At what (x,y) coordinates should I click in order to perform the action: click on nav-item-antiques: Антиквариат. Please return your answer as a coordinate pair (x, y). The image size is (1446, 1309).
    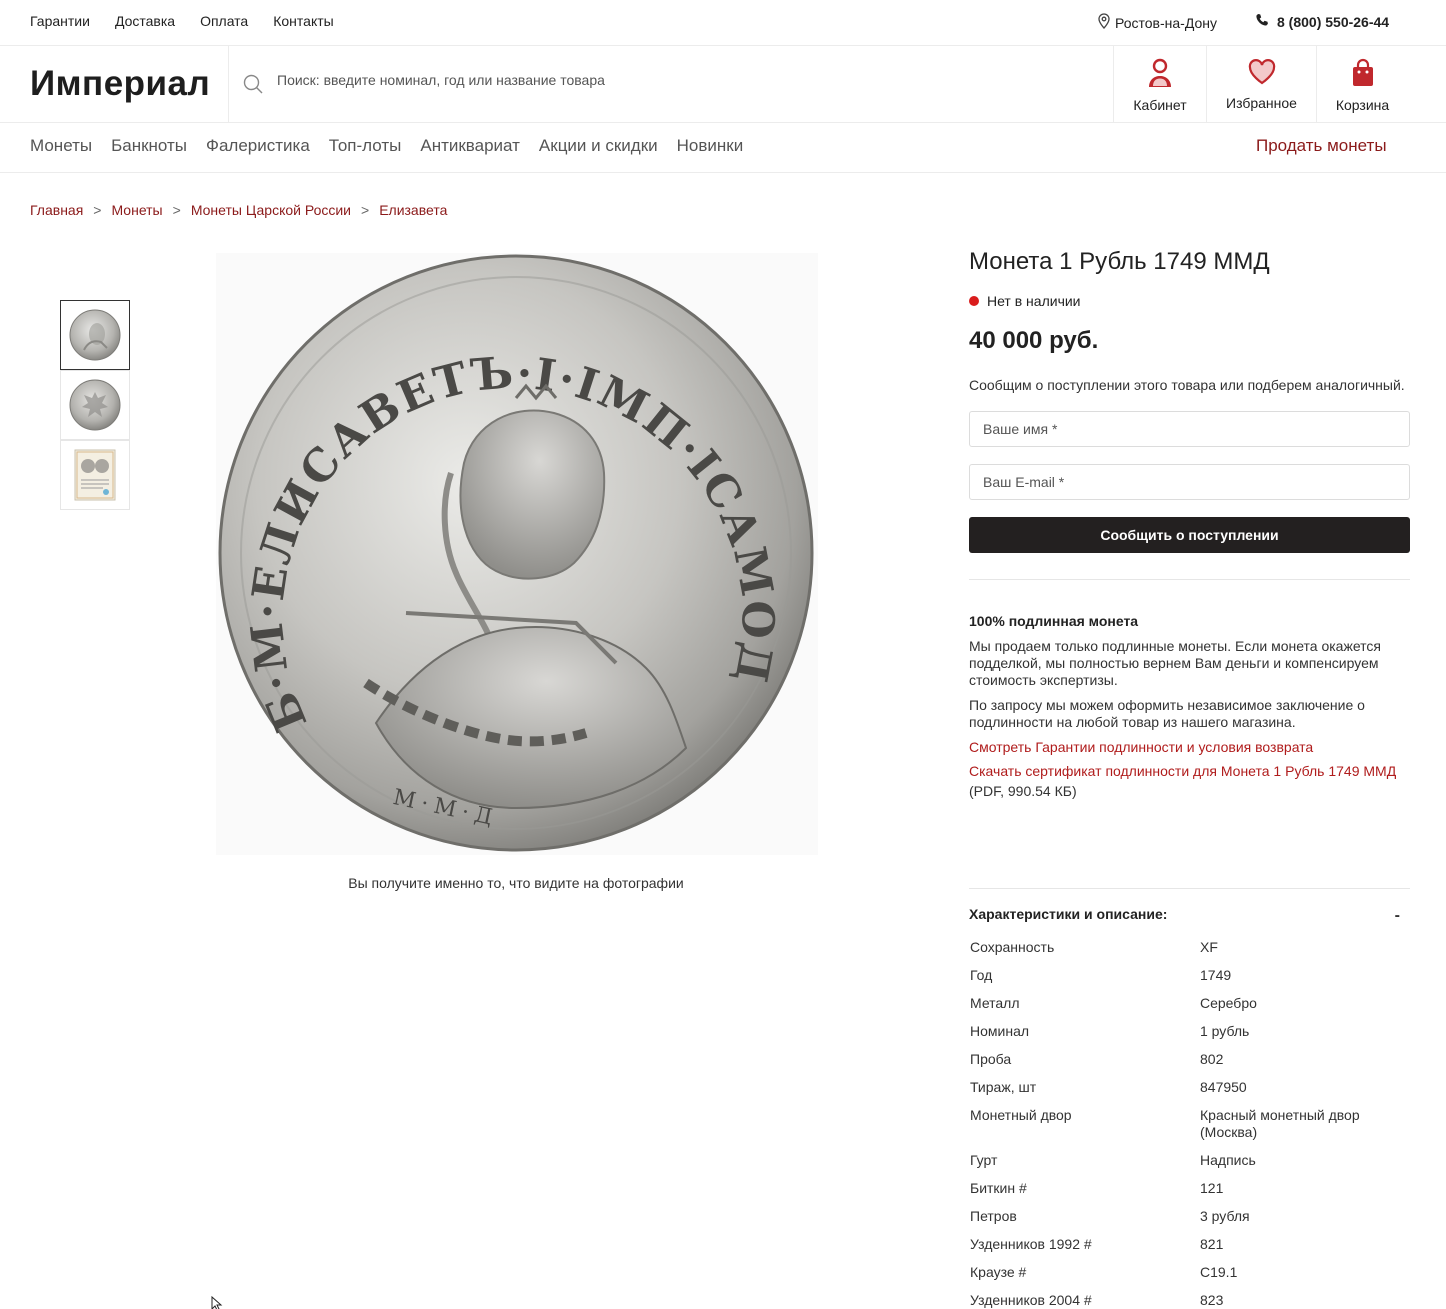
    Looking at the image, I should click on (470, 146).